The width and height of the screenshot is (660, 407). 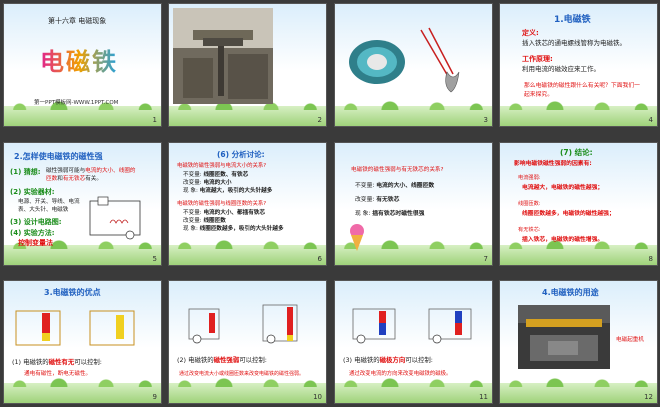 What do you see at coordinates (568, 214) in the screenshot?
I see `factor-turns: 线圈匝数越多，电磁铁的磁性越强；` at bounding box center [568, 214].